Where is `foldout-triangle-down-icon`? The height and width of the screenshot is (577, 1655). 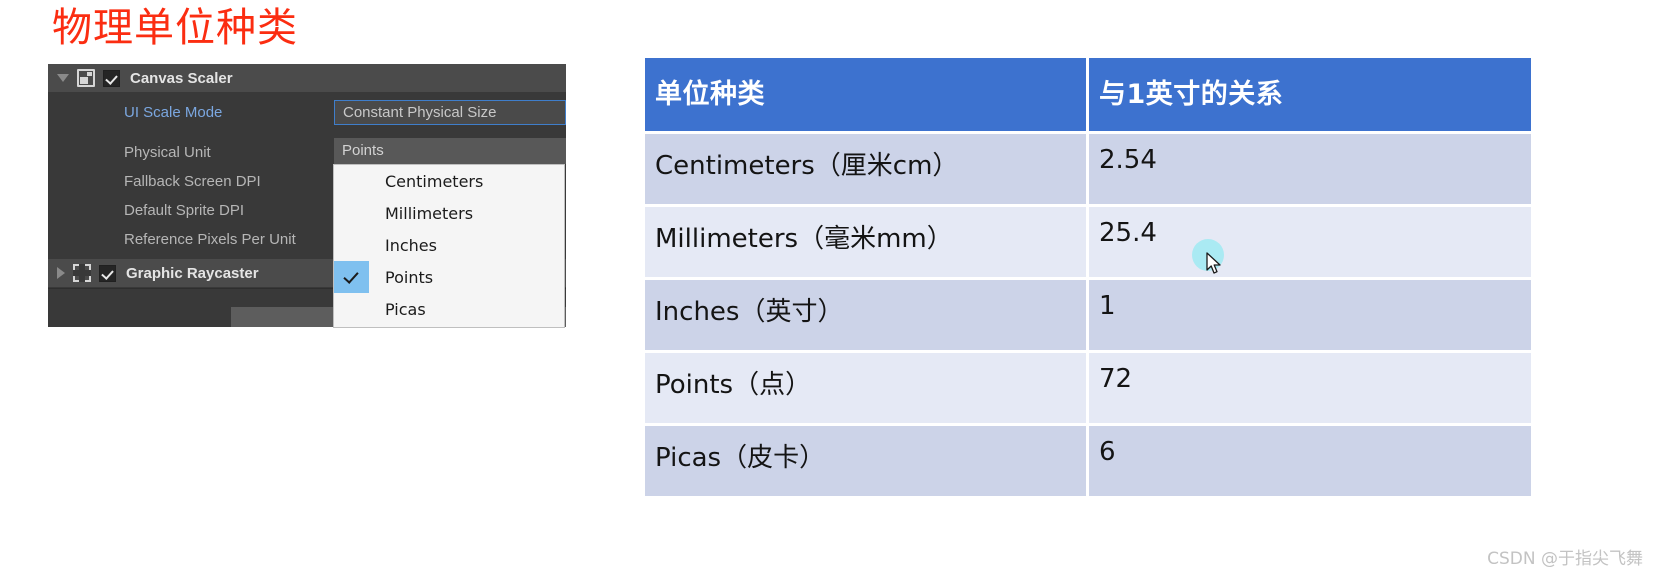
foldout-triangle-down-icon is located at coordinates (63, 78).